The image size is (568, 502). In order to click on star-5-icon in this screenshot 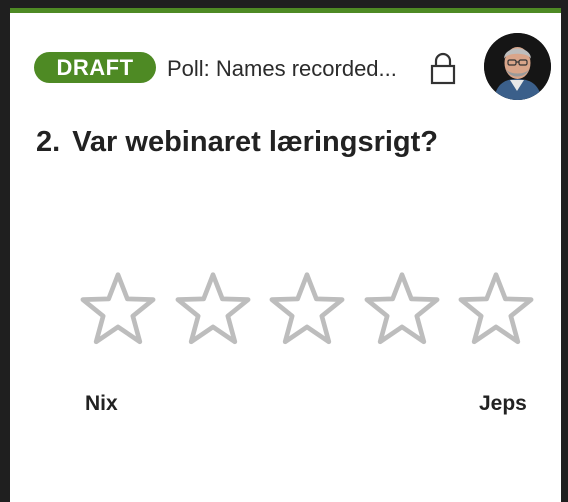, I will do `click(496, 309)`.